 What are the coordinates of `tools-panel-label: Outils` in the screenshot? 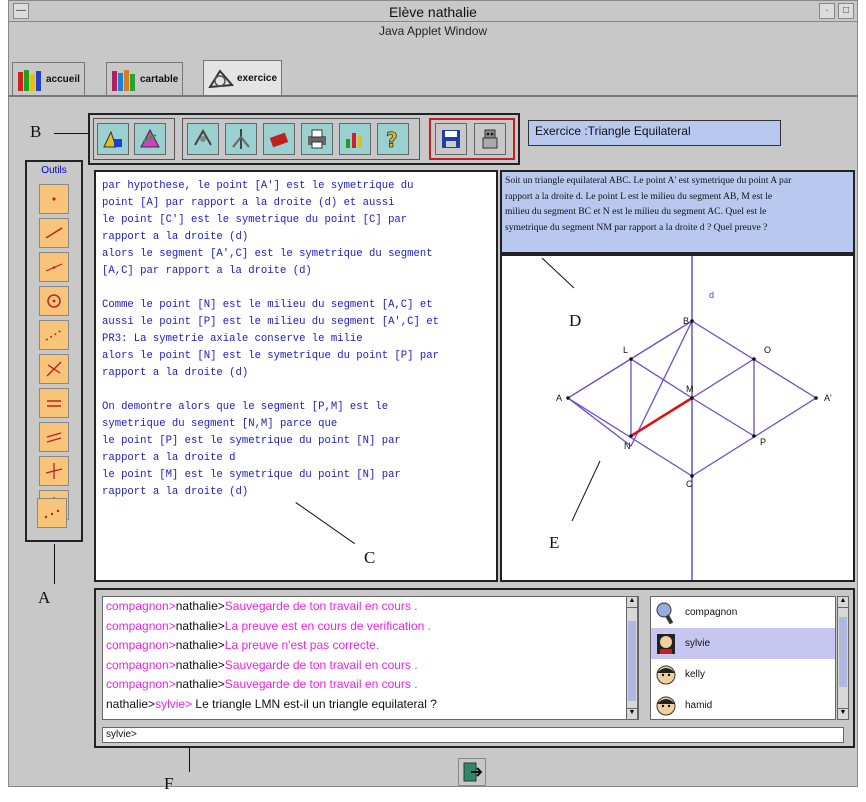 It's located at (54, 170).